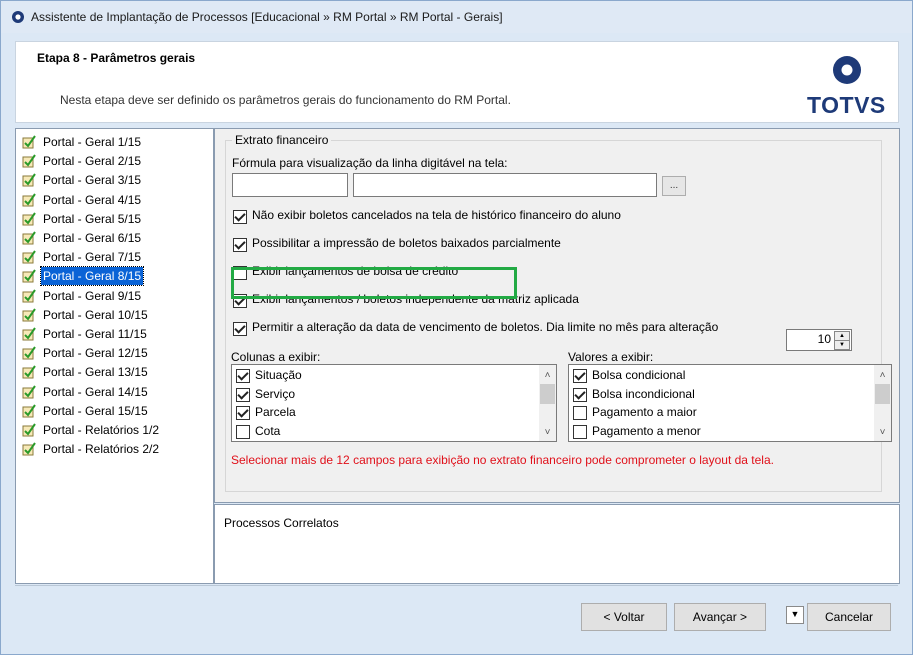 This screenshot has height=655, width=913. Describe the element at coordinates (92, 161) in the screenshot. I see `step-item-label: Portal - Geral 2/15` at that location.